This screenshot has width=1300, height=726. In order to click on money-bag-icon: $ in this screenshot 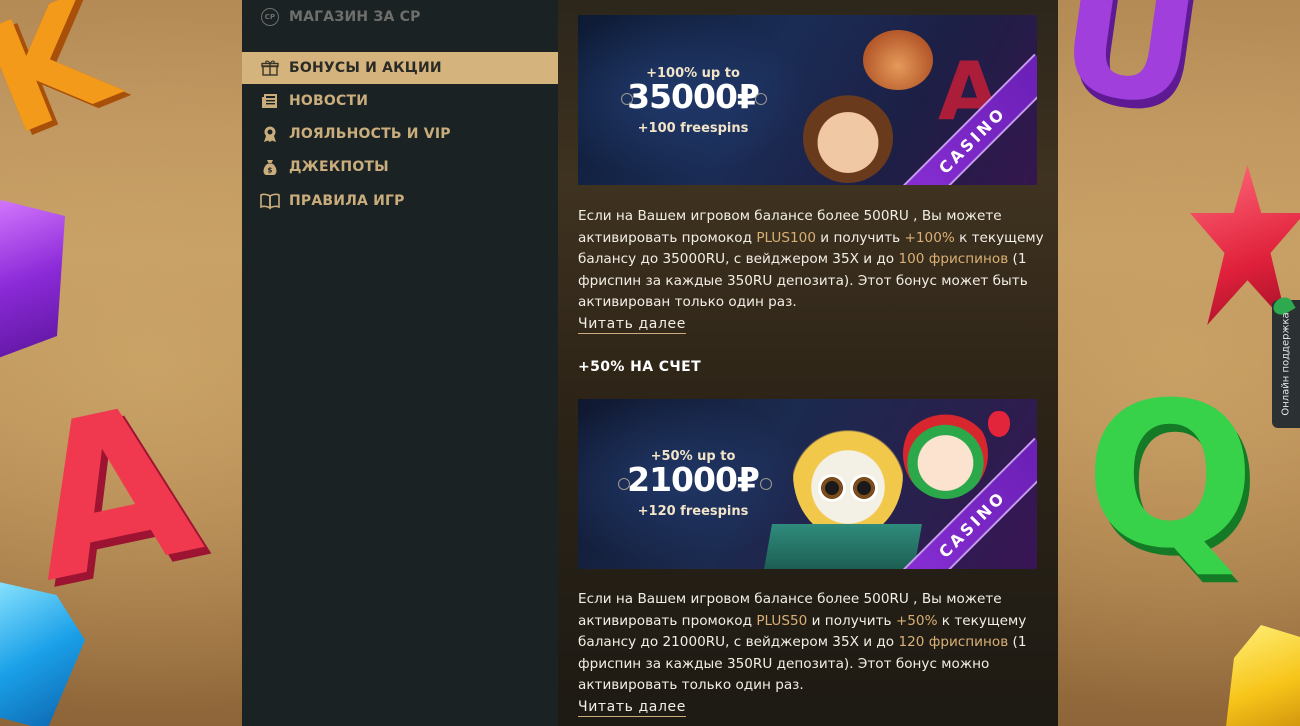, I will do `click(270, 167)`.